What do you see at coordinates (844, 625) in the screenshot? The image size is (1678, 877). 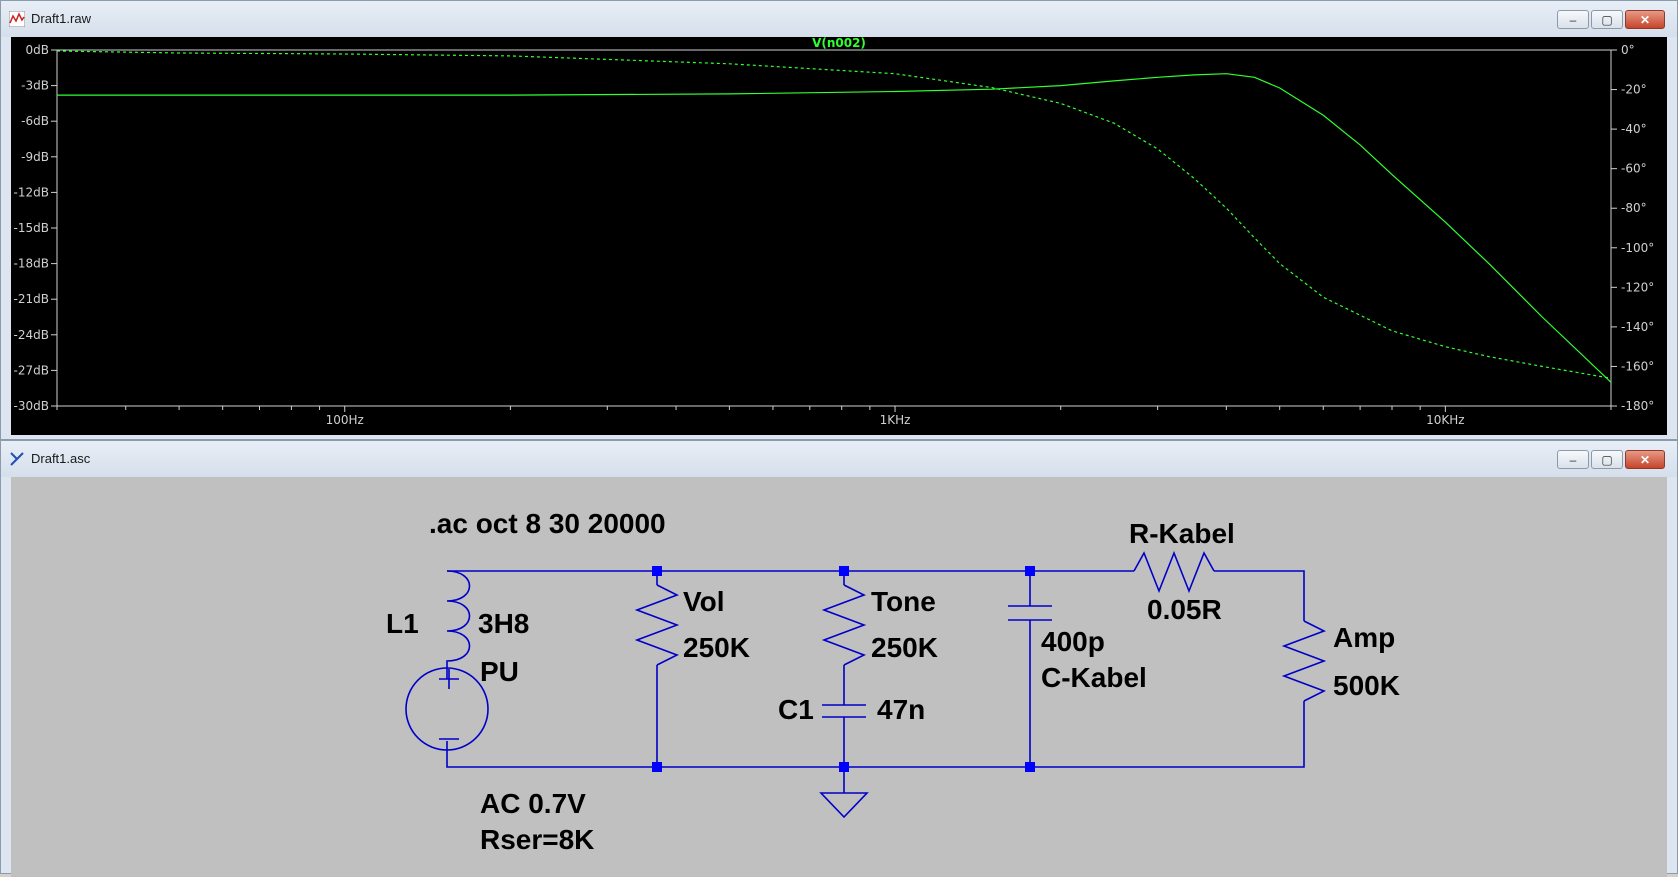 I see `resistor-tone` at bounding box center [844, 625].